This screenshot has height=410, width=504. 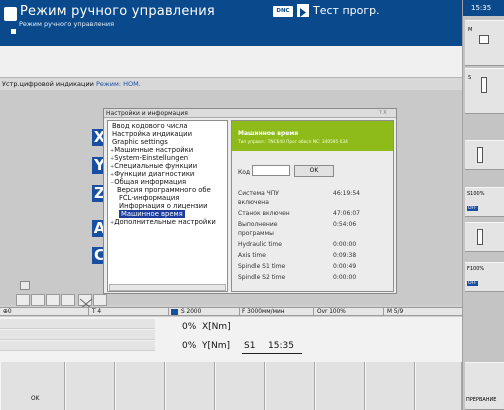 What do you see at coordinates (281, 346) in the screenshot?
I see `clock-time: 15:35` at bounding box center [281, 346].